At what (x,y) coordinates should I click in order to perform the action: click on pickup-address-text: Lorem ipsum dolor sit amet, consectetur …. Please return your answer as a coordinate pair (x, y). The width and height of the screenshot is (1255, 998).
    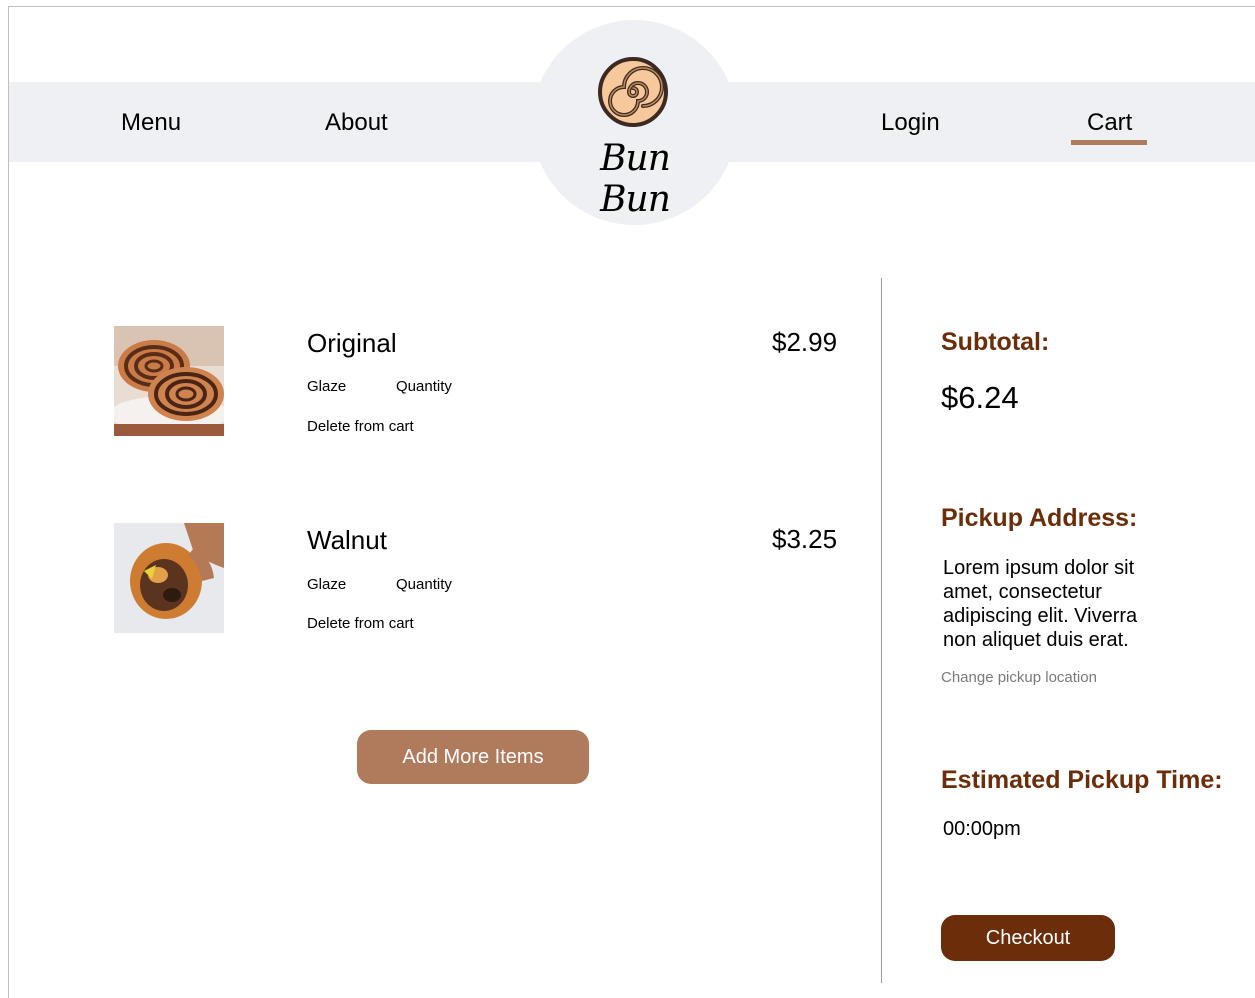
    Looking at the image, I should click on (1040, 604).